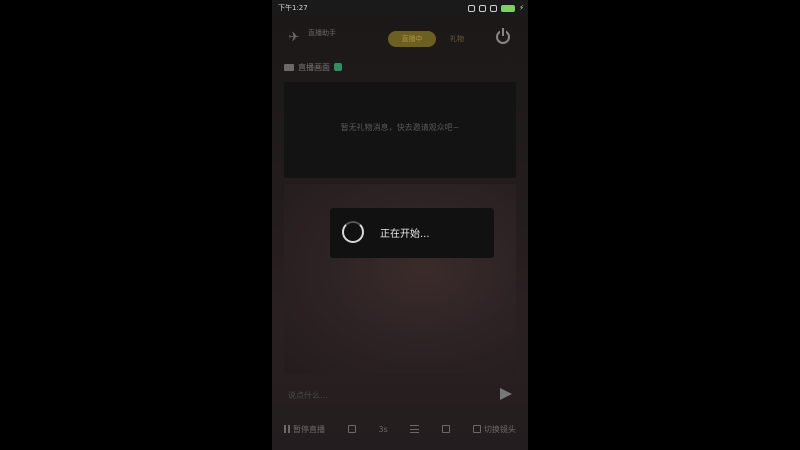 The image size is (800, 450). I want to click on pause-live-label: 暂停直播, so click(309, 429).